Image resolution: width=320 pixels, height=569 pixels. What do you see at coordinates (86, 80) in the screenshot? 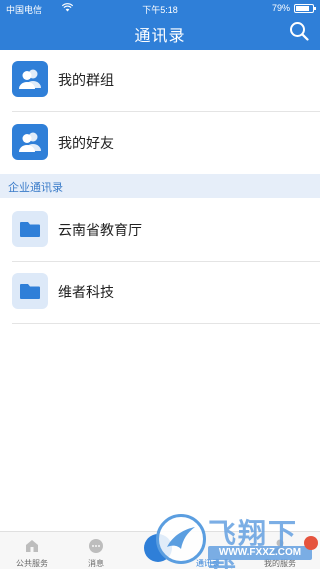
I see `list-item-label: 我的群组` at bounding box center [86, 80].